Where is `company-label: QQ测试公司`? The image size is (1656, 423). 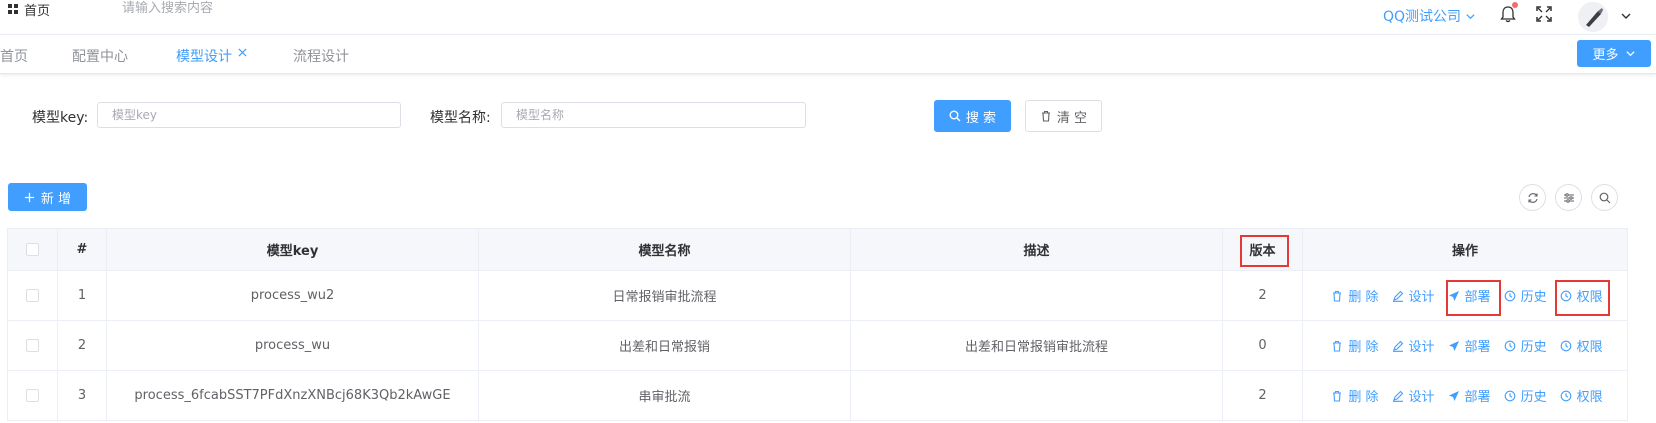
company-label: QQ测试公司 is located at coordinates (1422, 17).